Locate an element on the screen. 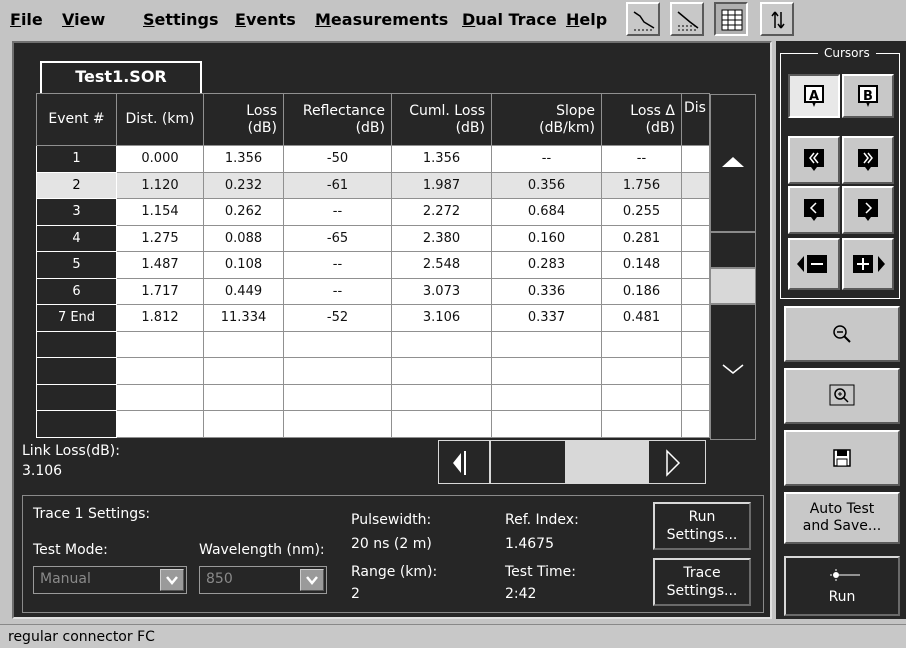  col-header-distance: Dist. (km) is located at coordinates (160, 119).